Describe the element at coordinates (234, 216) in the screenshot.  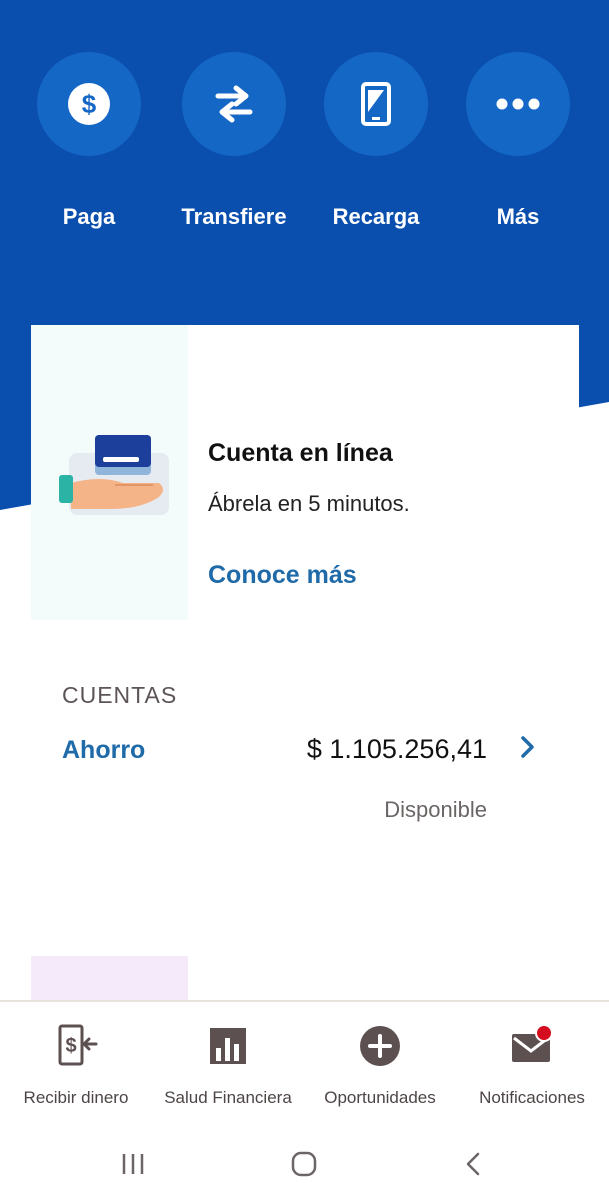
I see `action-transfer-label: Transfiere` at that location.